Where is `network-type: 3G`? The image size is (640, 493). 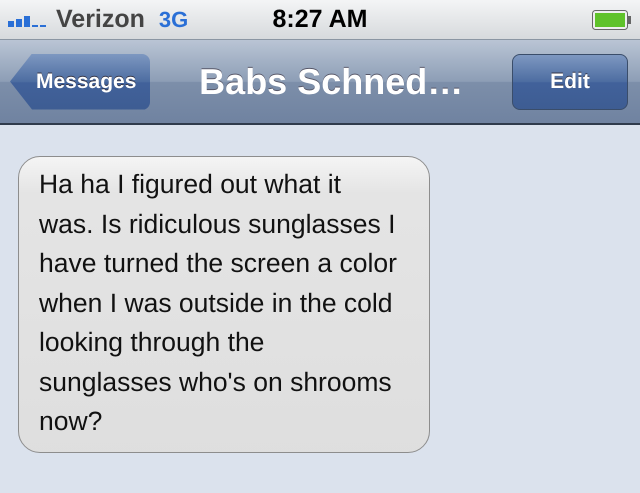 network-type: 3G is located at coordinates (173, 19).